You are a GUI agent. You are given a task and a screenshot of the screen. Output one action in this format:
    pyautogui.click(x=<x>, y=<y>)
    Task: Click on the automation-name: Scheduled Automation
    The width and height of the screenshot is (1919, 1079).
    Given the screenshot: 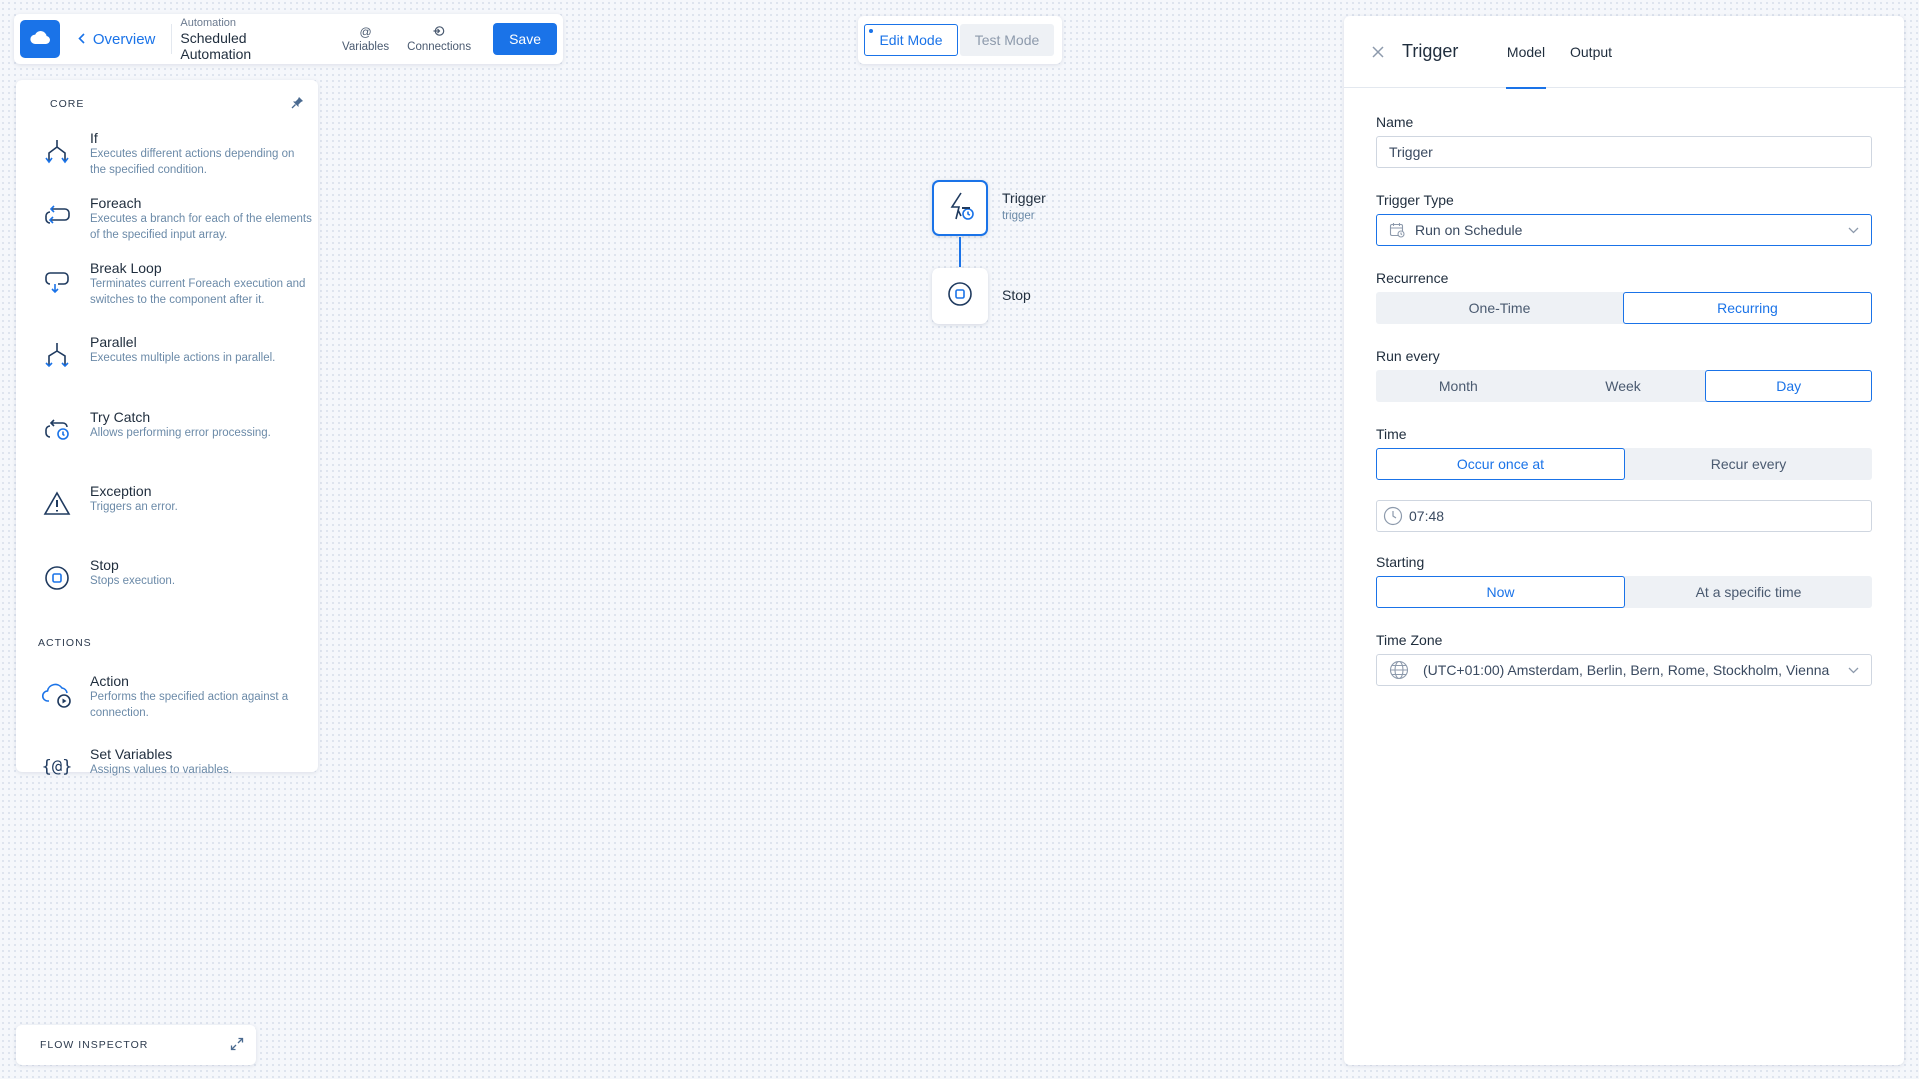 What is the action you would take?
    pyautogui.click(x=250, y=46)
    